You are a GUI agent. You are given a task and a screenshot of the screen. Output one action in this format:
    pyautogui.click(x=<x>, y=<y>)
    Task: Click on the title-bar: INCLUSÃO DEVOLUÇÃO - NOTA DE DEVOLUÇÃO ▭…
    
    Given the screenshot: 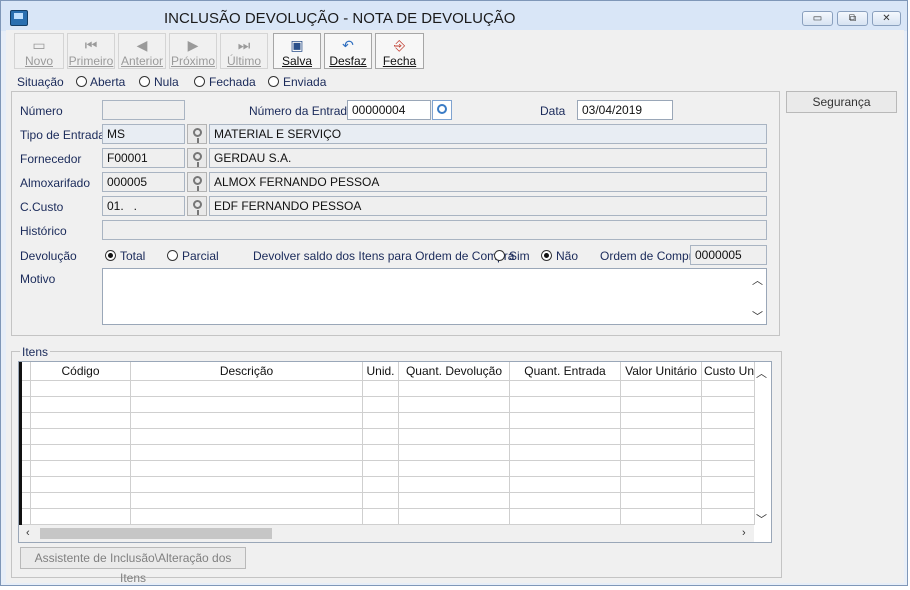 What is the action you would take?
    pyautogui.click(x=454, y=16)
    